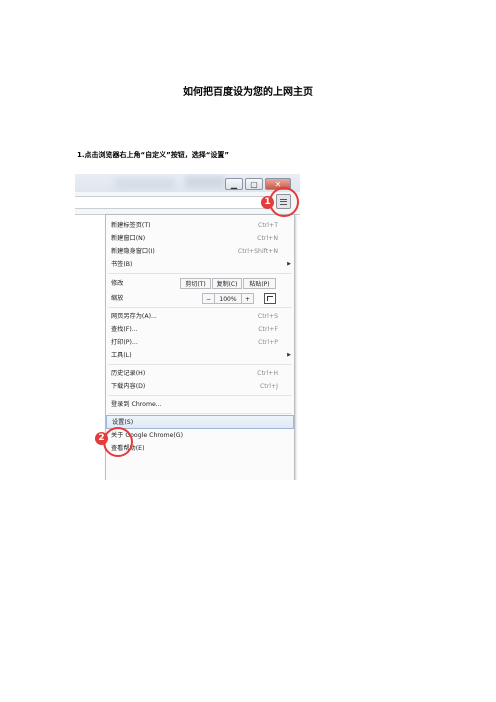 The image size is (496, 702). What do you see at coordinates (200, 329) in the screenshot?
I see `menu-item-find: 查找(F)... Ctrl+F` at bounding box center [200, 329].